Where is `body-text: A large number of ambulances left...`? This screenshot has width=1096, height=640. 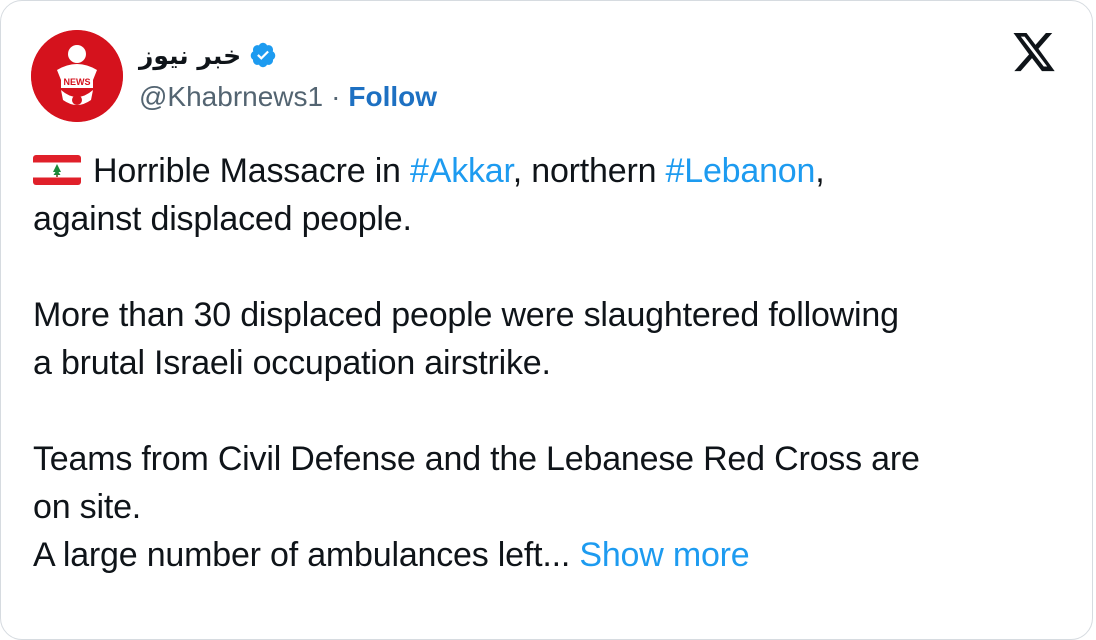 body-text: A large number of ambulances left... is located at coordinates (302, 555).